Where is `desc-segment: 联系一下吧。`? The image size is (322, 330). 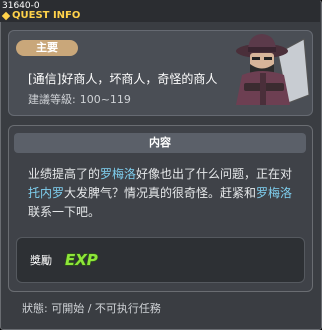
desc-segment: 联系一下吧。 is located at coordinates (64, 212).